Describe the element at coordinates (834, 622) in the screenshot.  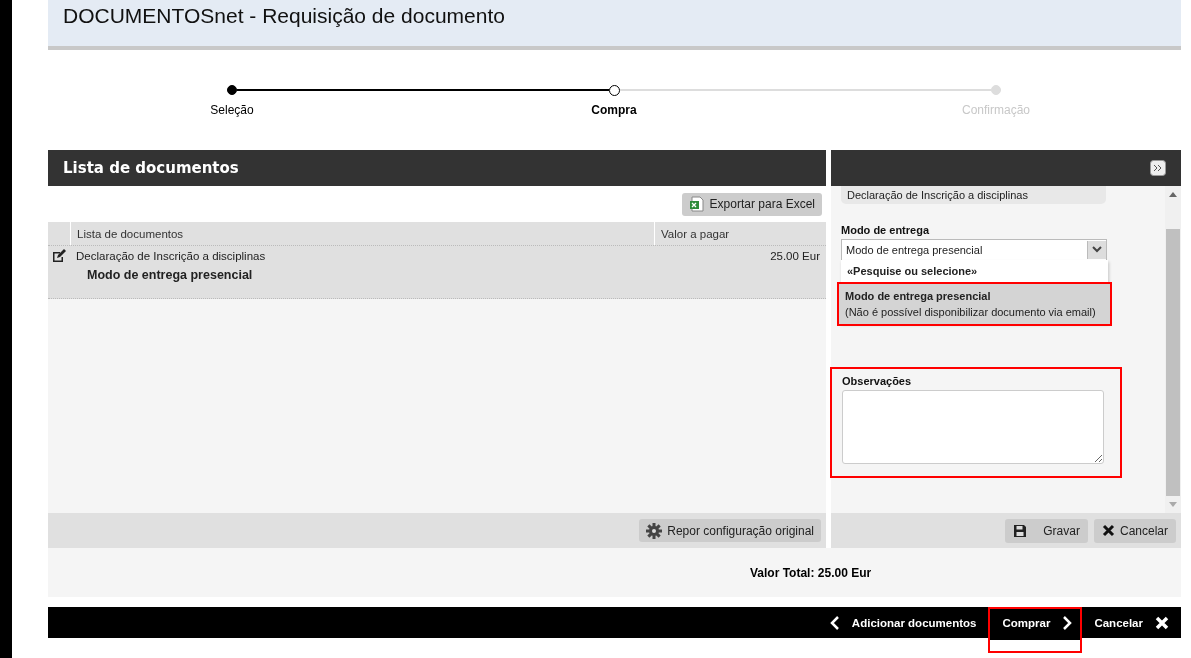
I see `chevron-left-icon` at that location.